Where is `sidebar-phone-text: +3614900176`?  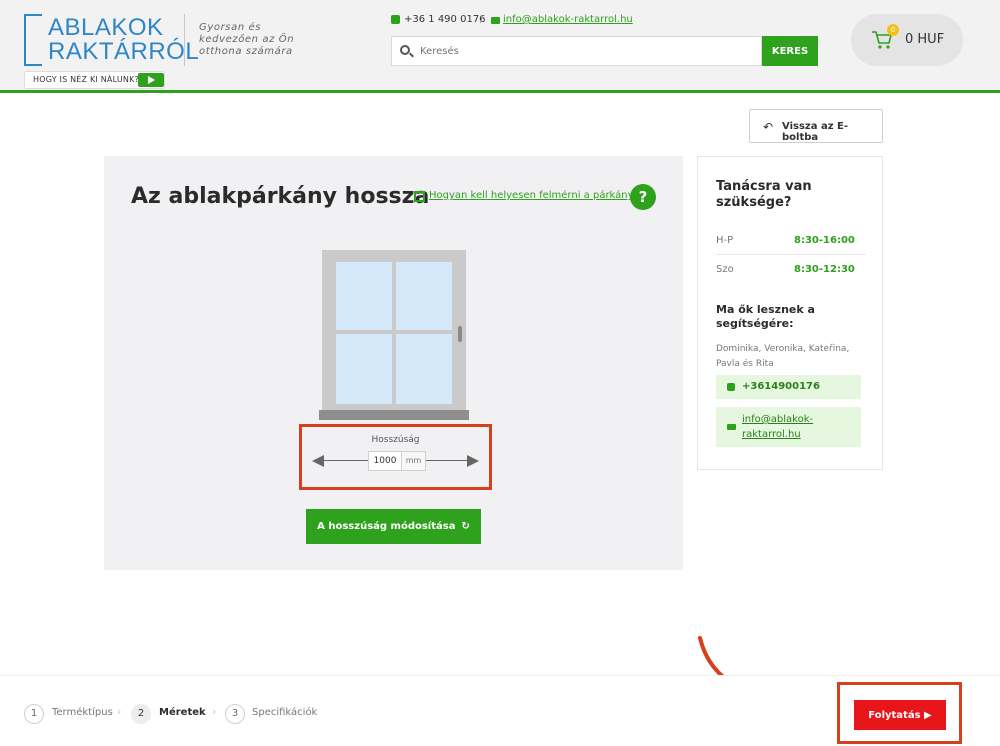 sidebar-phone-text: +3614900176 is located at coordinates (781, 386).